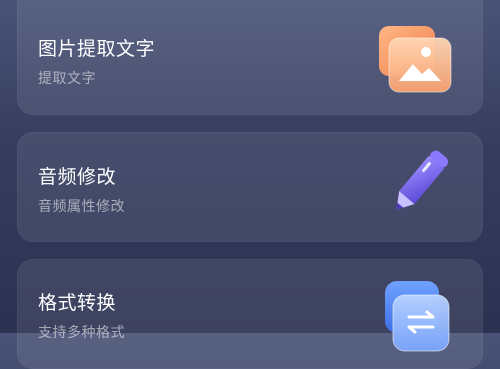 This screenshot has width=500, height=369. Describe the element at coordinates (81, 207) in the screenshot. I see `card-subtitle: 音频属性修改` at that location.